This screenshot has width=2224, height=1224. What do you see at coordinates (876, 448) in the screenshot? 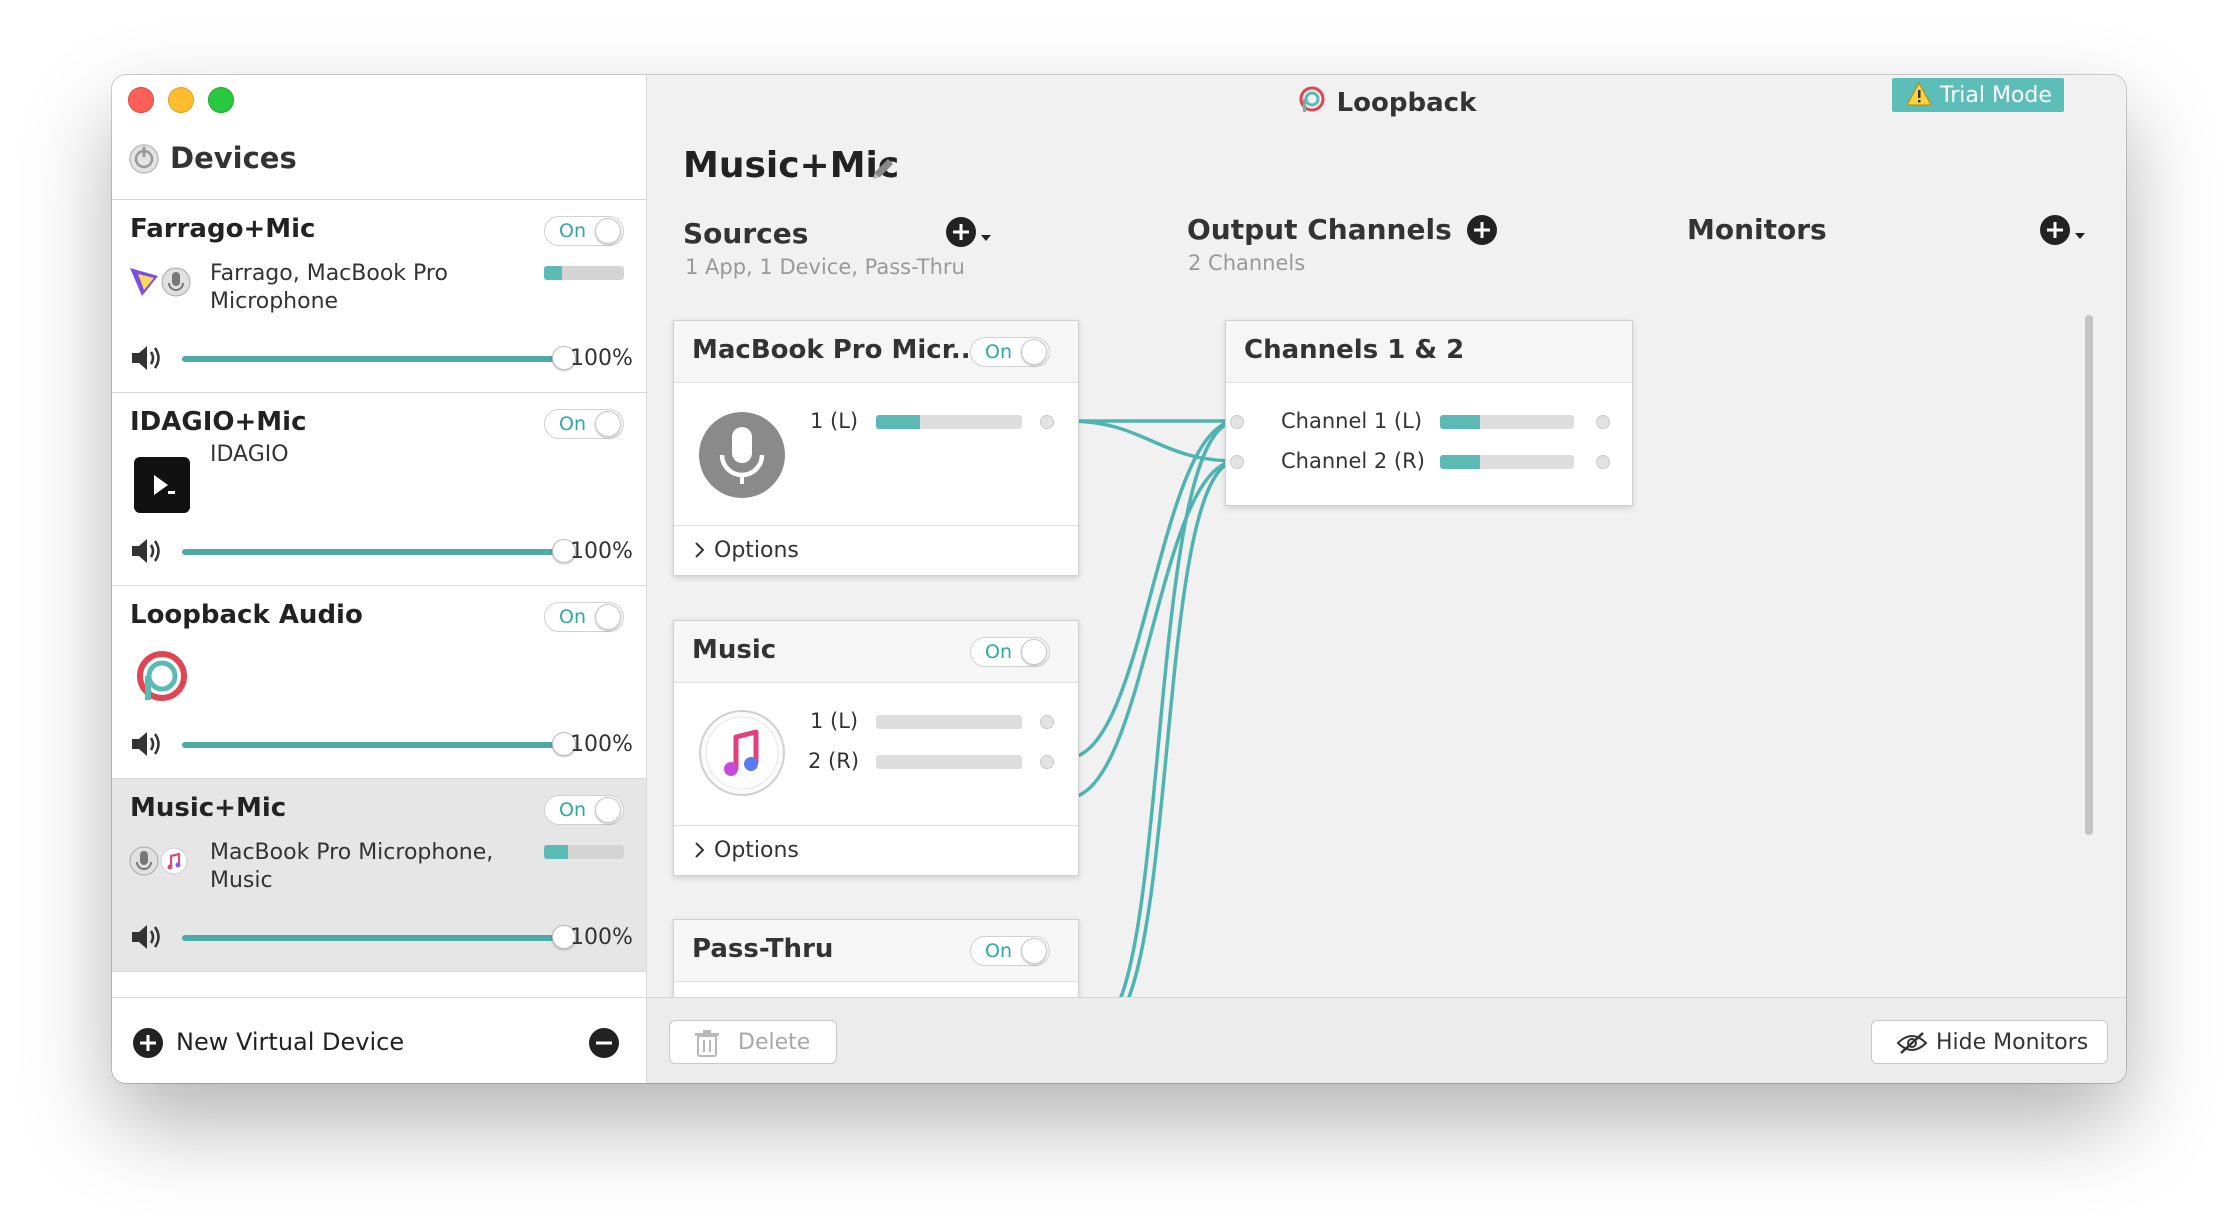
I see `source-card-microphone: MacBook Pro Micr... On 1 (L) Options` at bounding box center [876, 448].